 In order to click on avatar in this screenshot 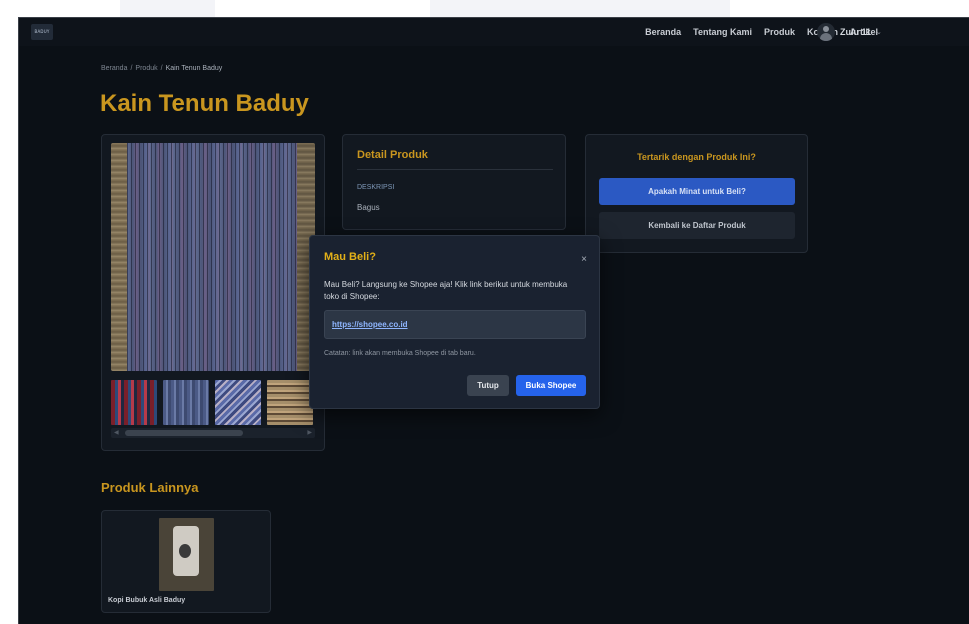, I will do `click(826, 32)`.